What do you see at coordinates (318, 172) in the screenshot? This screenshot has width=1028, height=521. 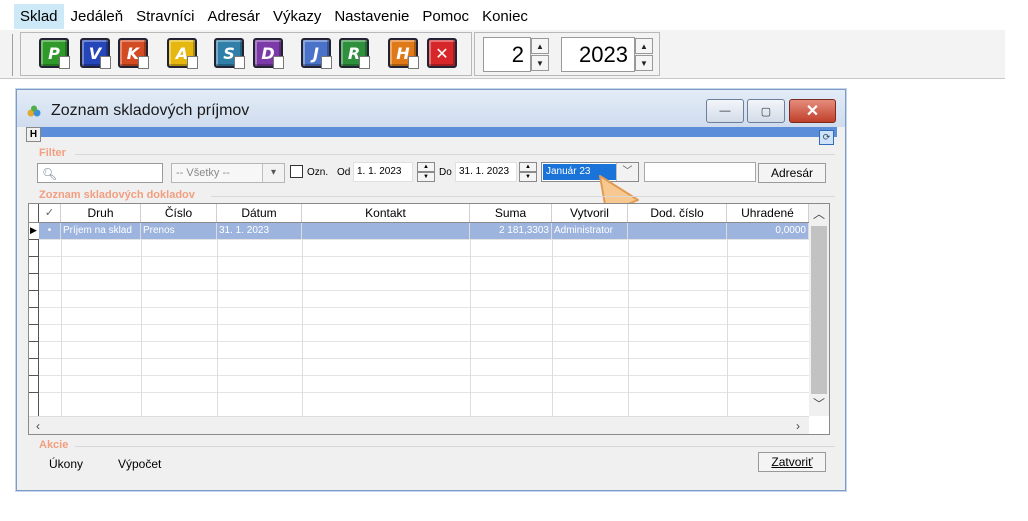 I see `ozn-label: Ozn.` at bounding box center [318, 172].